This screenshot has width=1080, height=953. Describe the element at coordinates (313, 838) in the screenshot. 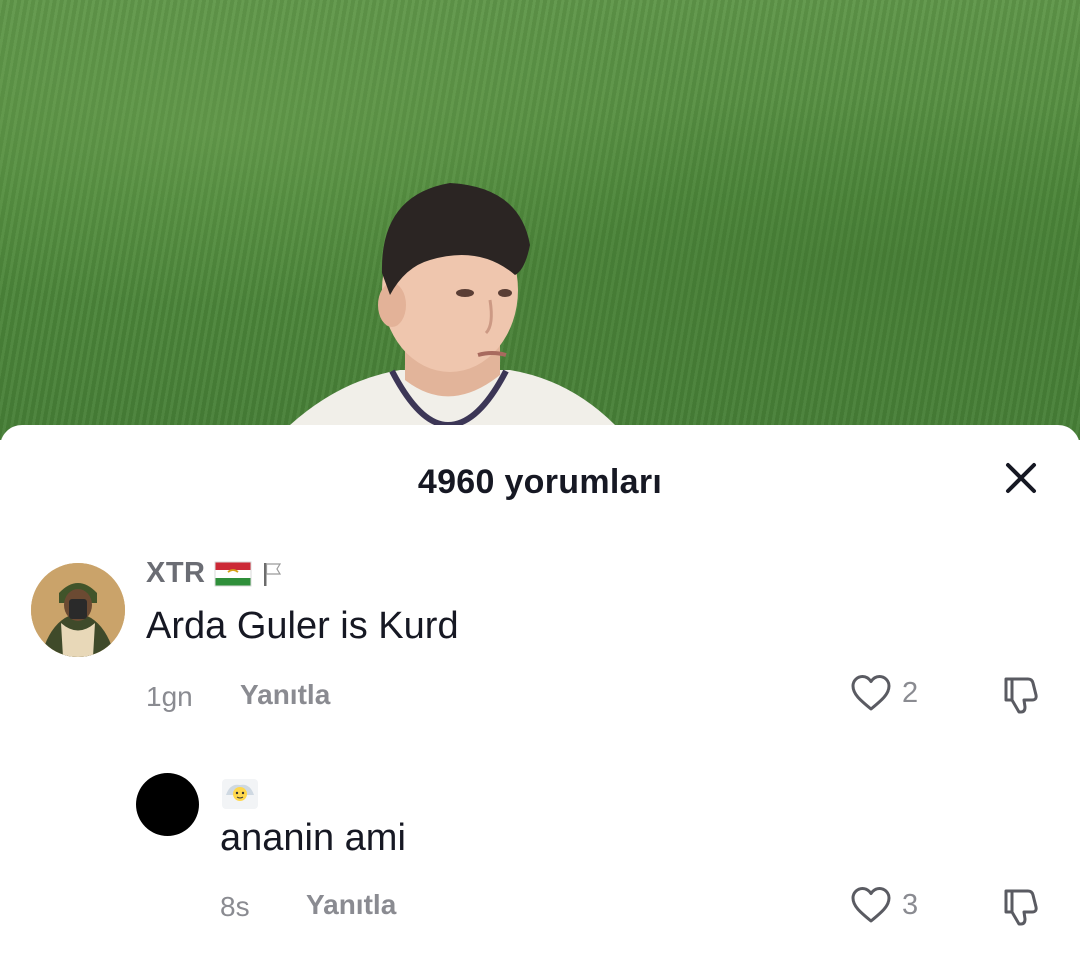

I see `reply-text: ananin ami` at that location.